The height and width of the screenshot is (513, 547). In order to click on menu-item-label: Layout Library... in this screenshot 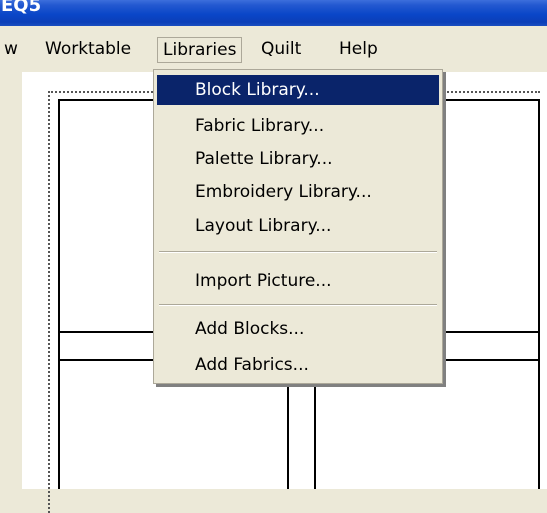, I will do `click(263, 226)`.